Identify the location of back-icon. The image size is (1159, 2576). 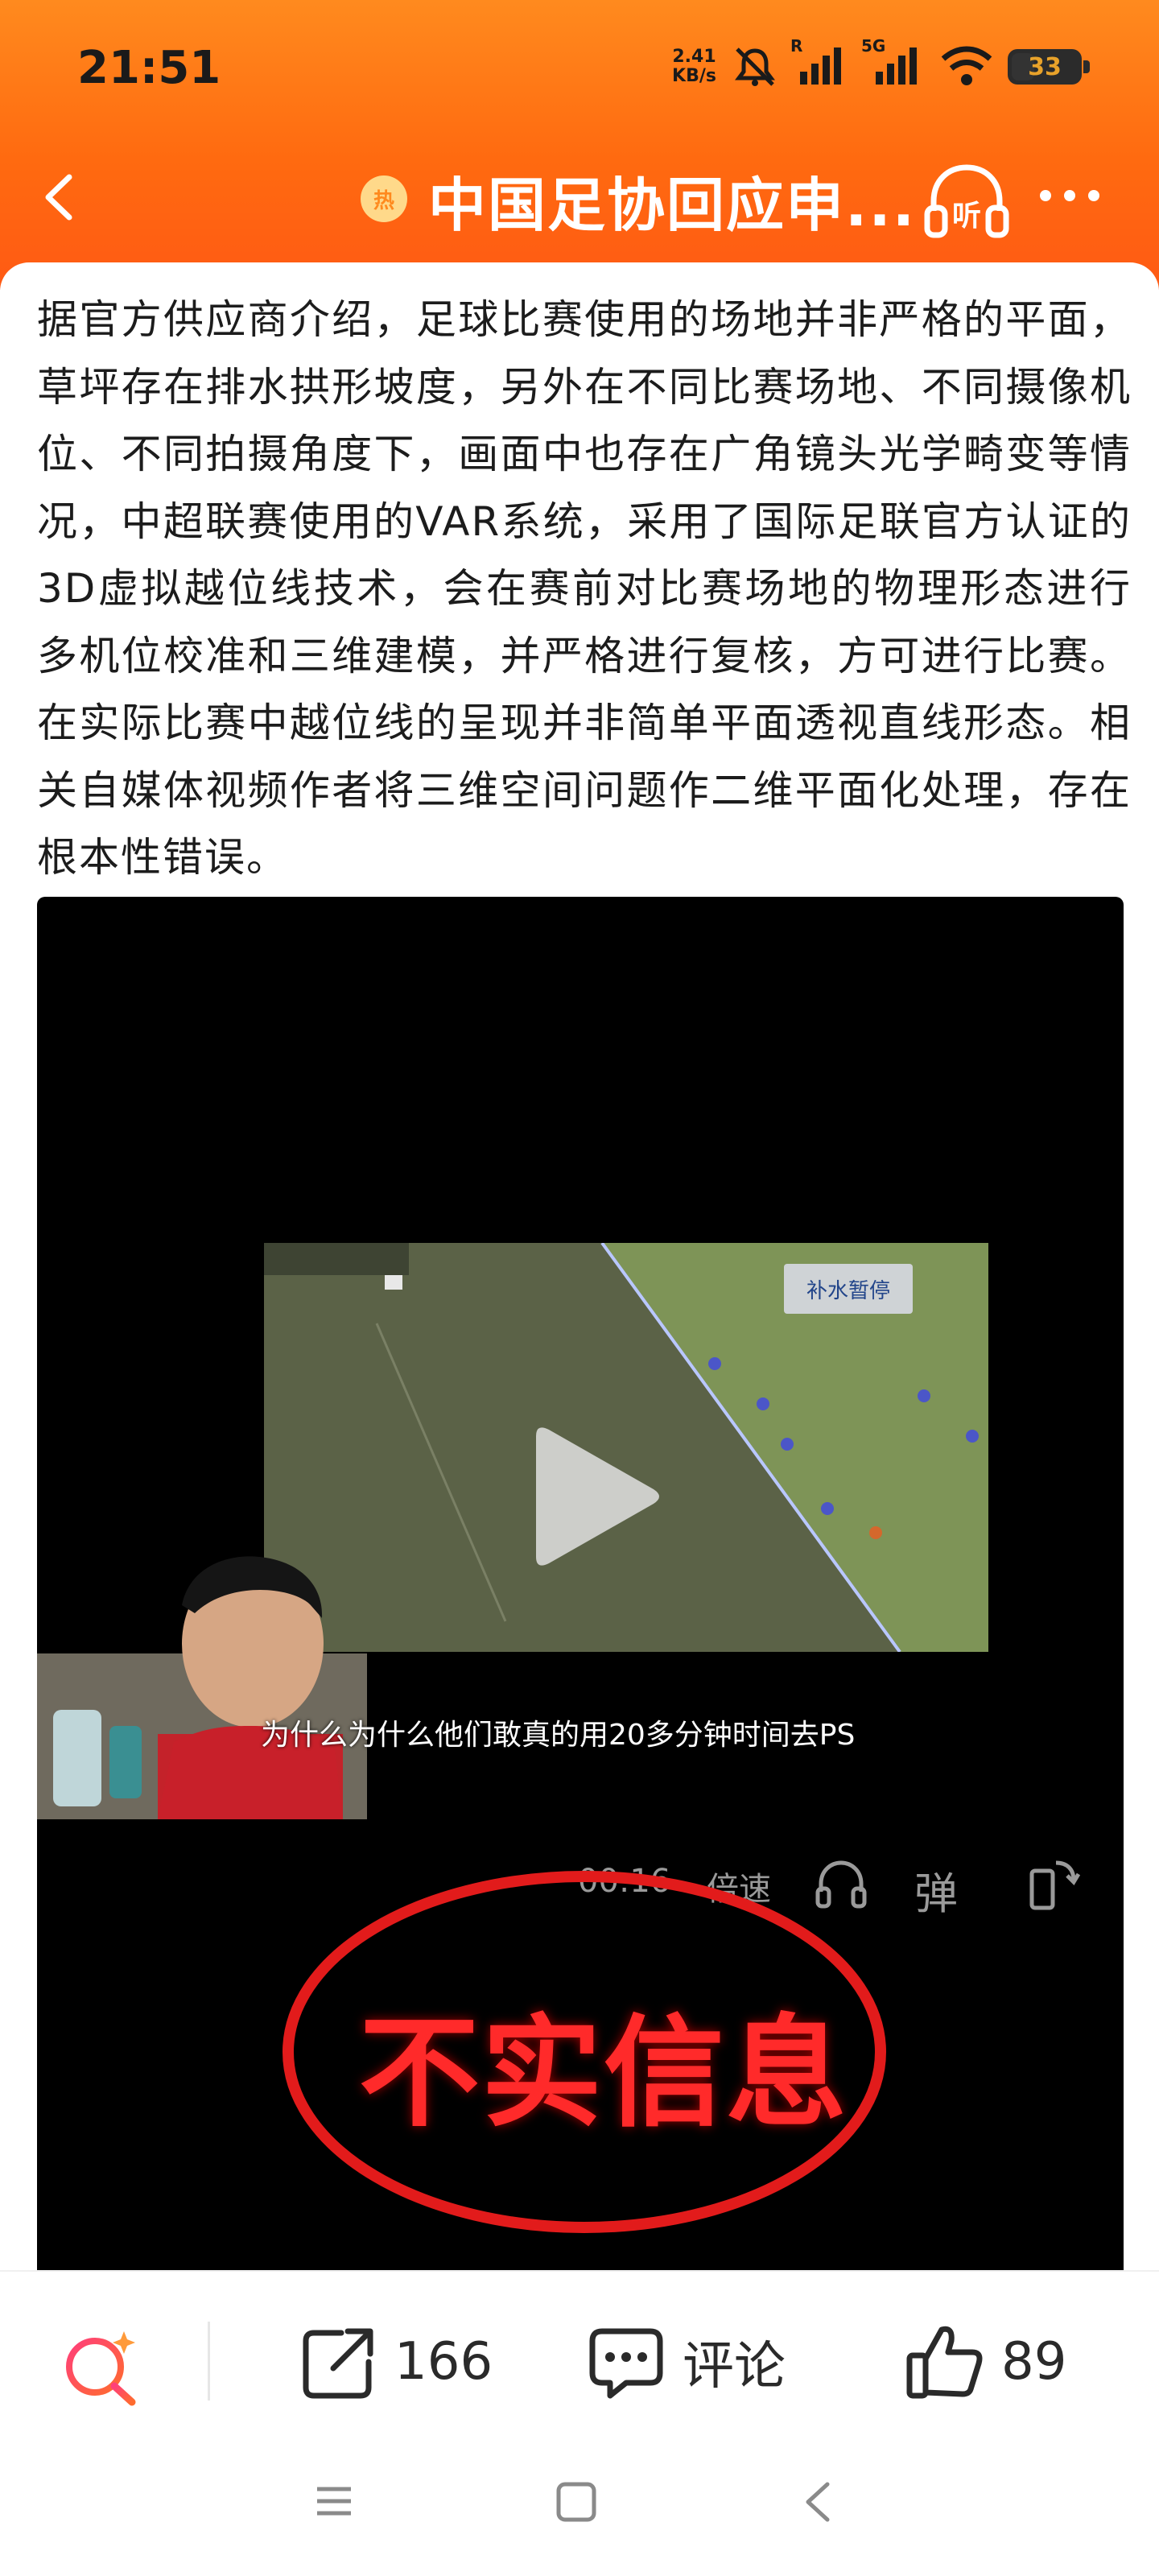
(60, 197).